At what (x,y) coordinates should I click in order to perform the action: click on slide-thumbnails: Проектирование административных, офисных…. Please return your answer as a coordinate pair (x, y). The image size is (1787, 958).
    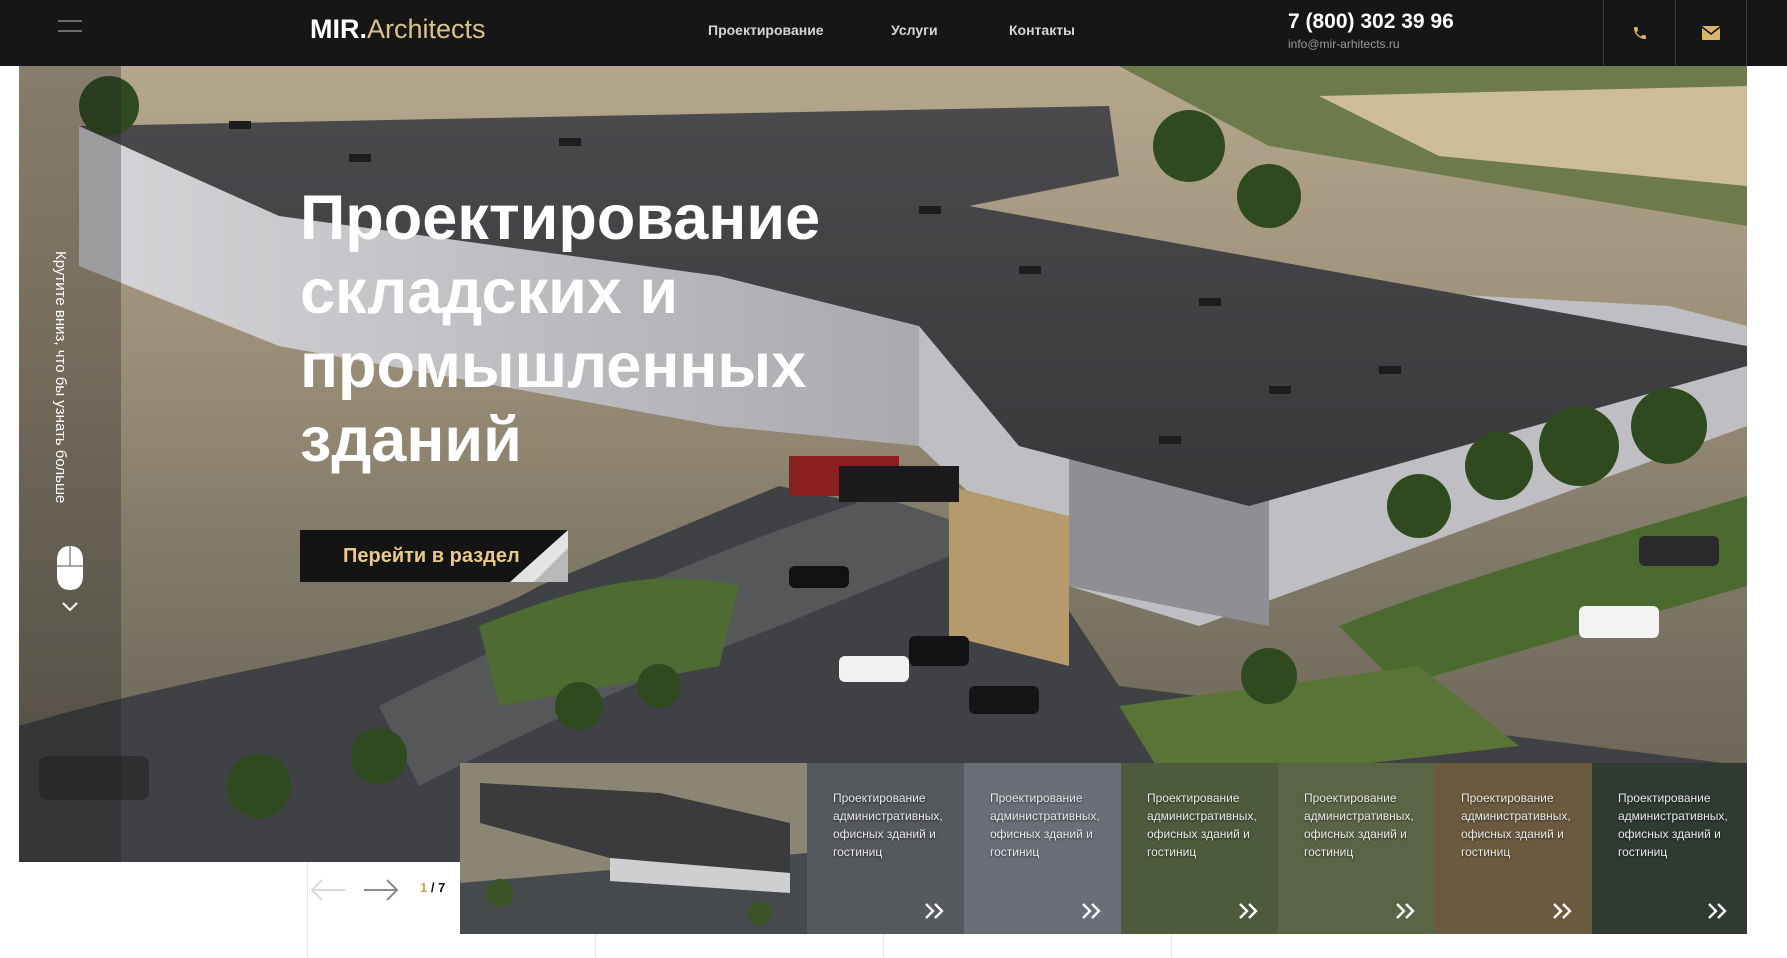
    Looking at the image, I should click on (1103, 848).